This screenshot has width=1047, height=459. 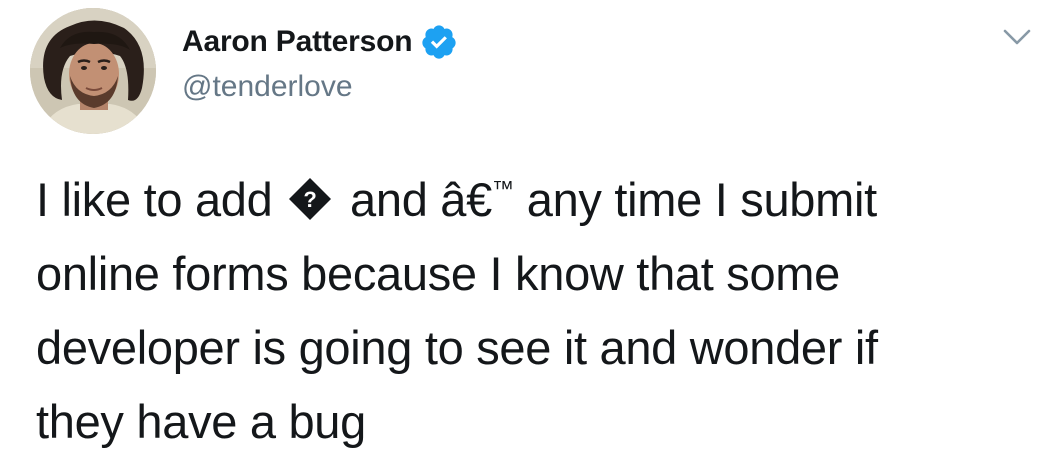 I want to click on chevron-down-icon, so click(x=1017, y=37).